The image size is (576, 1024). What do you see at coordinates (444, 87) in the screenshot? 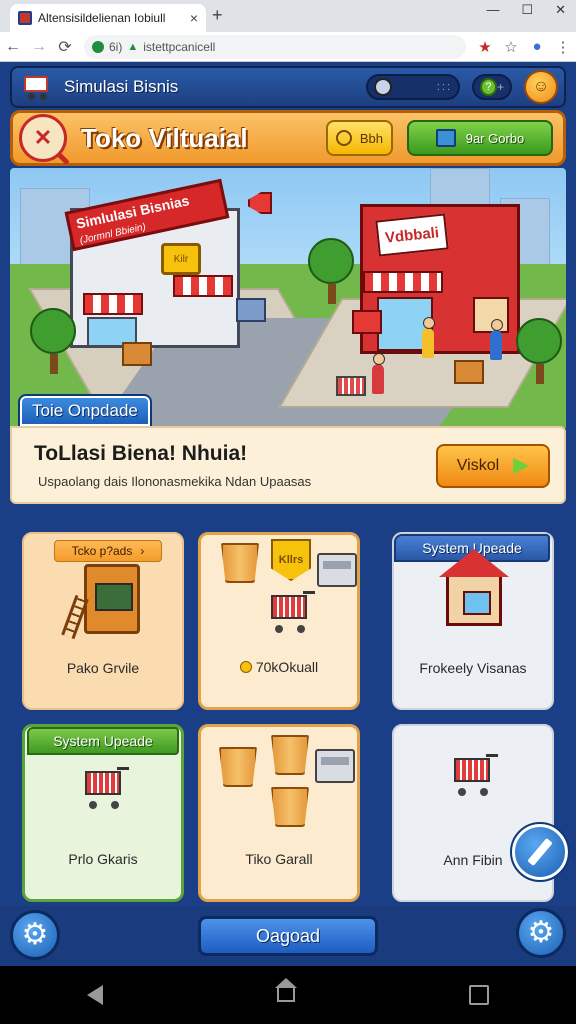
I see `search-dots: :::` at bounding box center [444, 87].